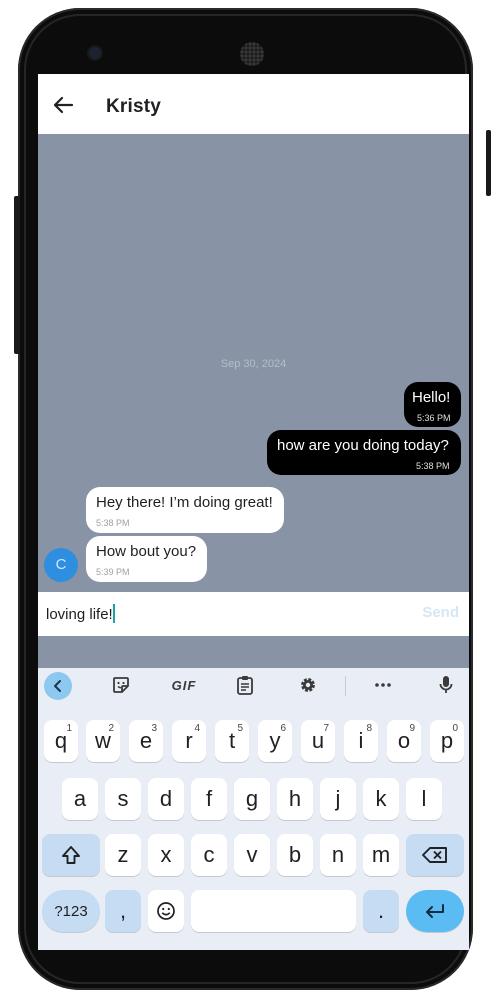 The width and height of the screenshot is (491, 994). I want to click on chevron-left-icon, so click(57, 686).